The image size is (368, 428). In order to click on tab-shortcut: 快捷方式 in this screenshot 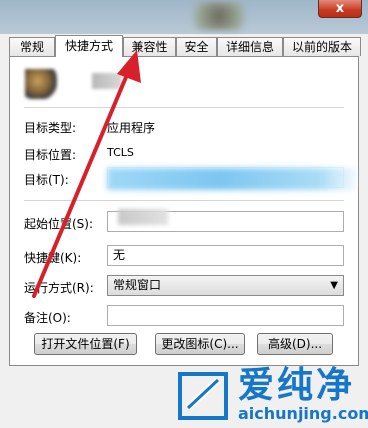, I will do `click(89, 46)`.